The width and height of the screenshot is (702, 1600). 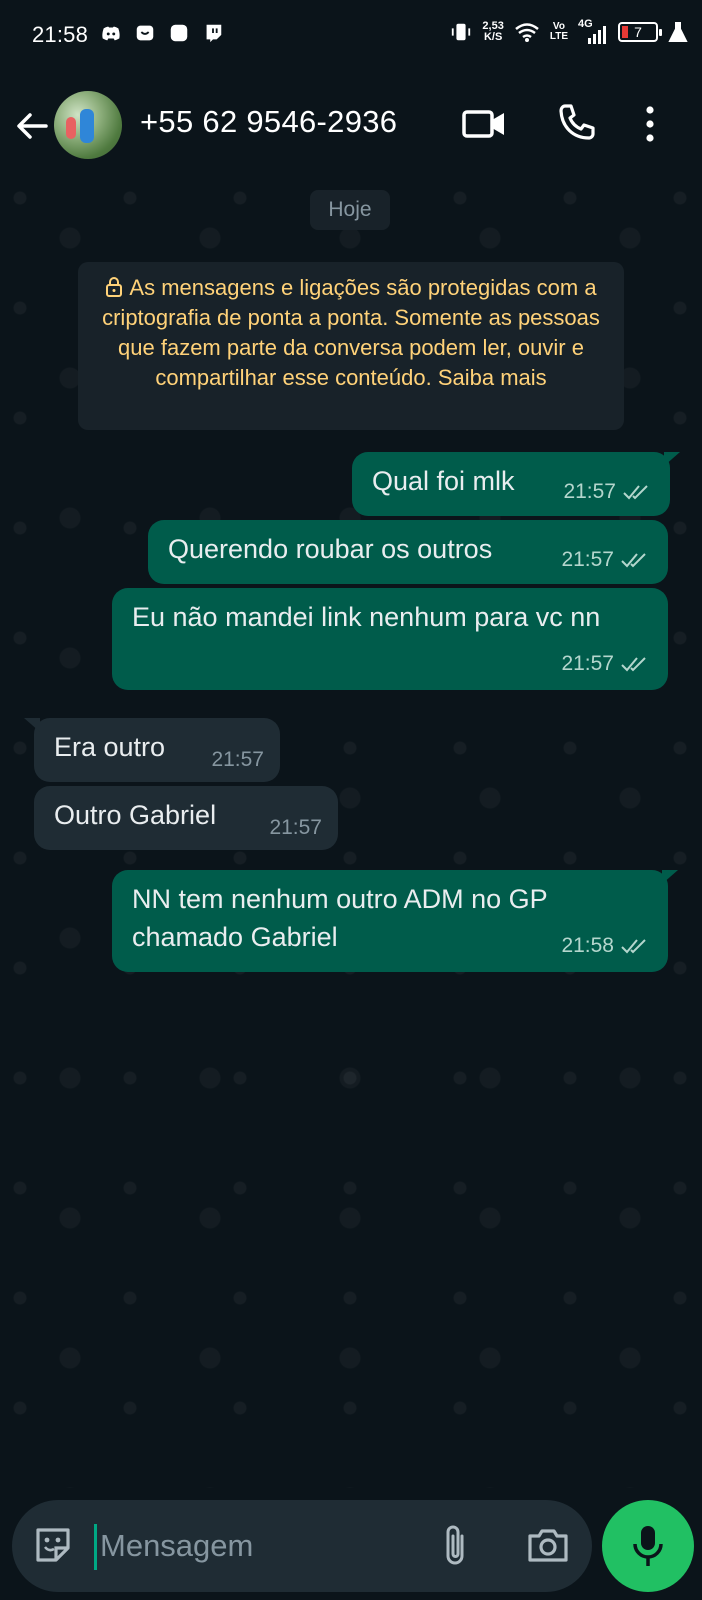 What do you see at coordinates (95, 1547) in the screenshot?
I see `text-cursor` at bounding box center [95, 1547].